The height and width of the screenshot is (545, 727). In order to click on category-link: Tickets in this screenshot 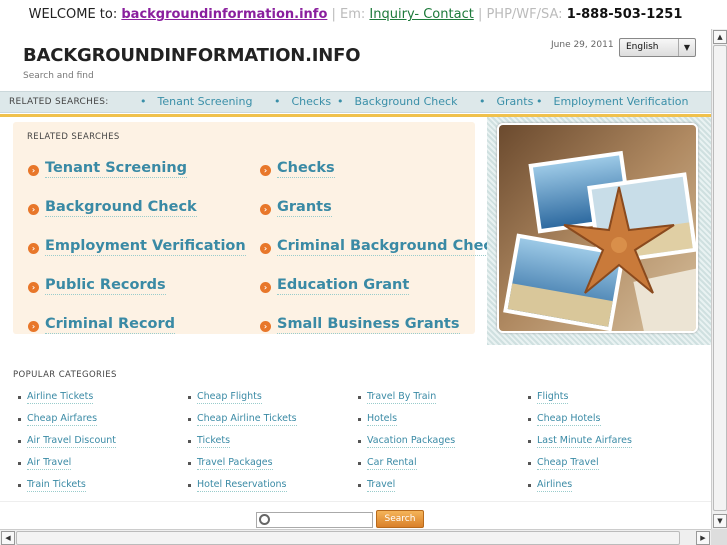, I will do `click(214, 441)`.